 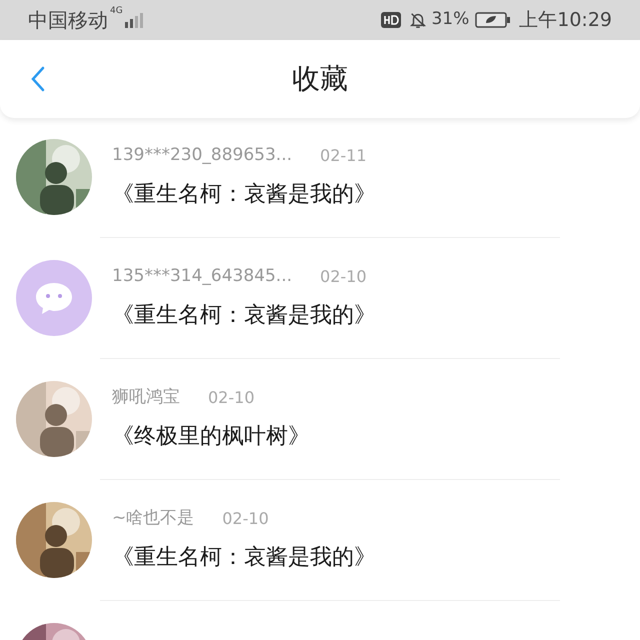 What do you see at coordinates (146, 397) in the screenshot?
I see `user-name: 狮吼鸿宝` at bounding box center [146, 397].